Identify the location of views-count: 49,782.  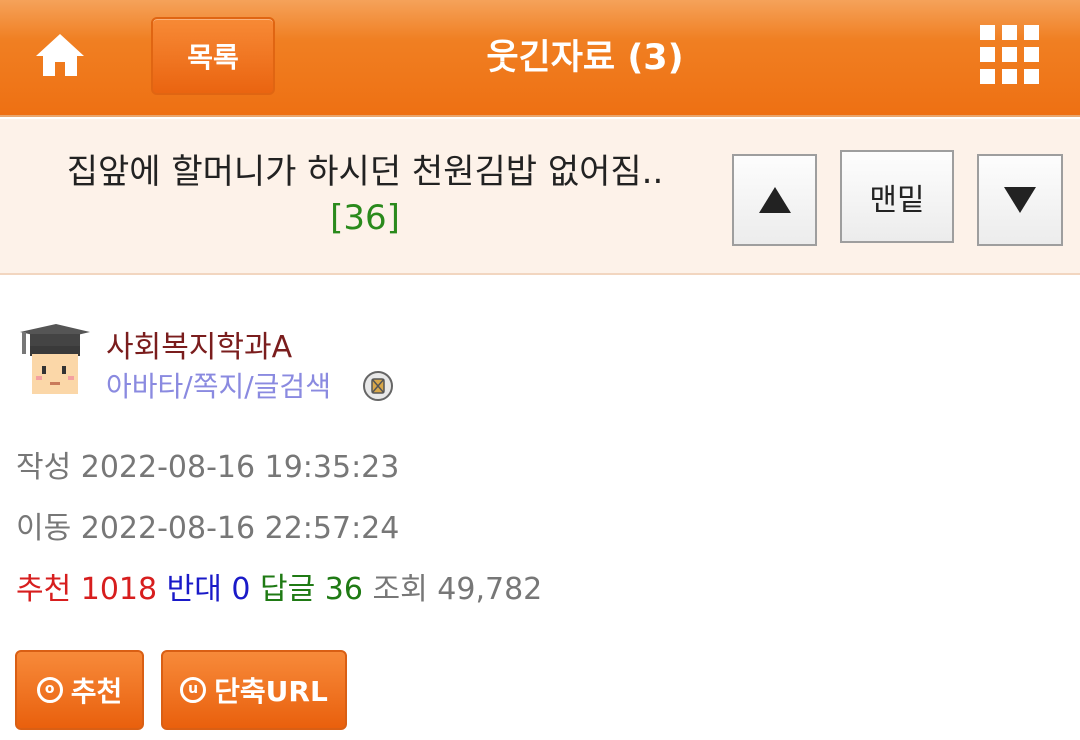
(490, 589).